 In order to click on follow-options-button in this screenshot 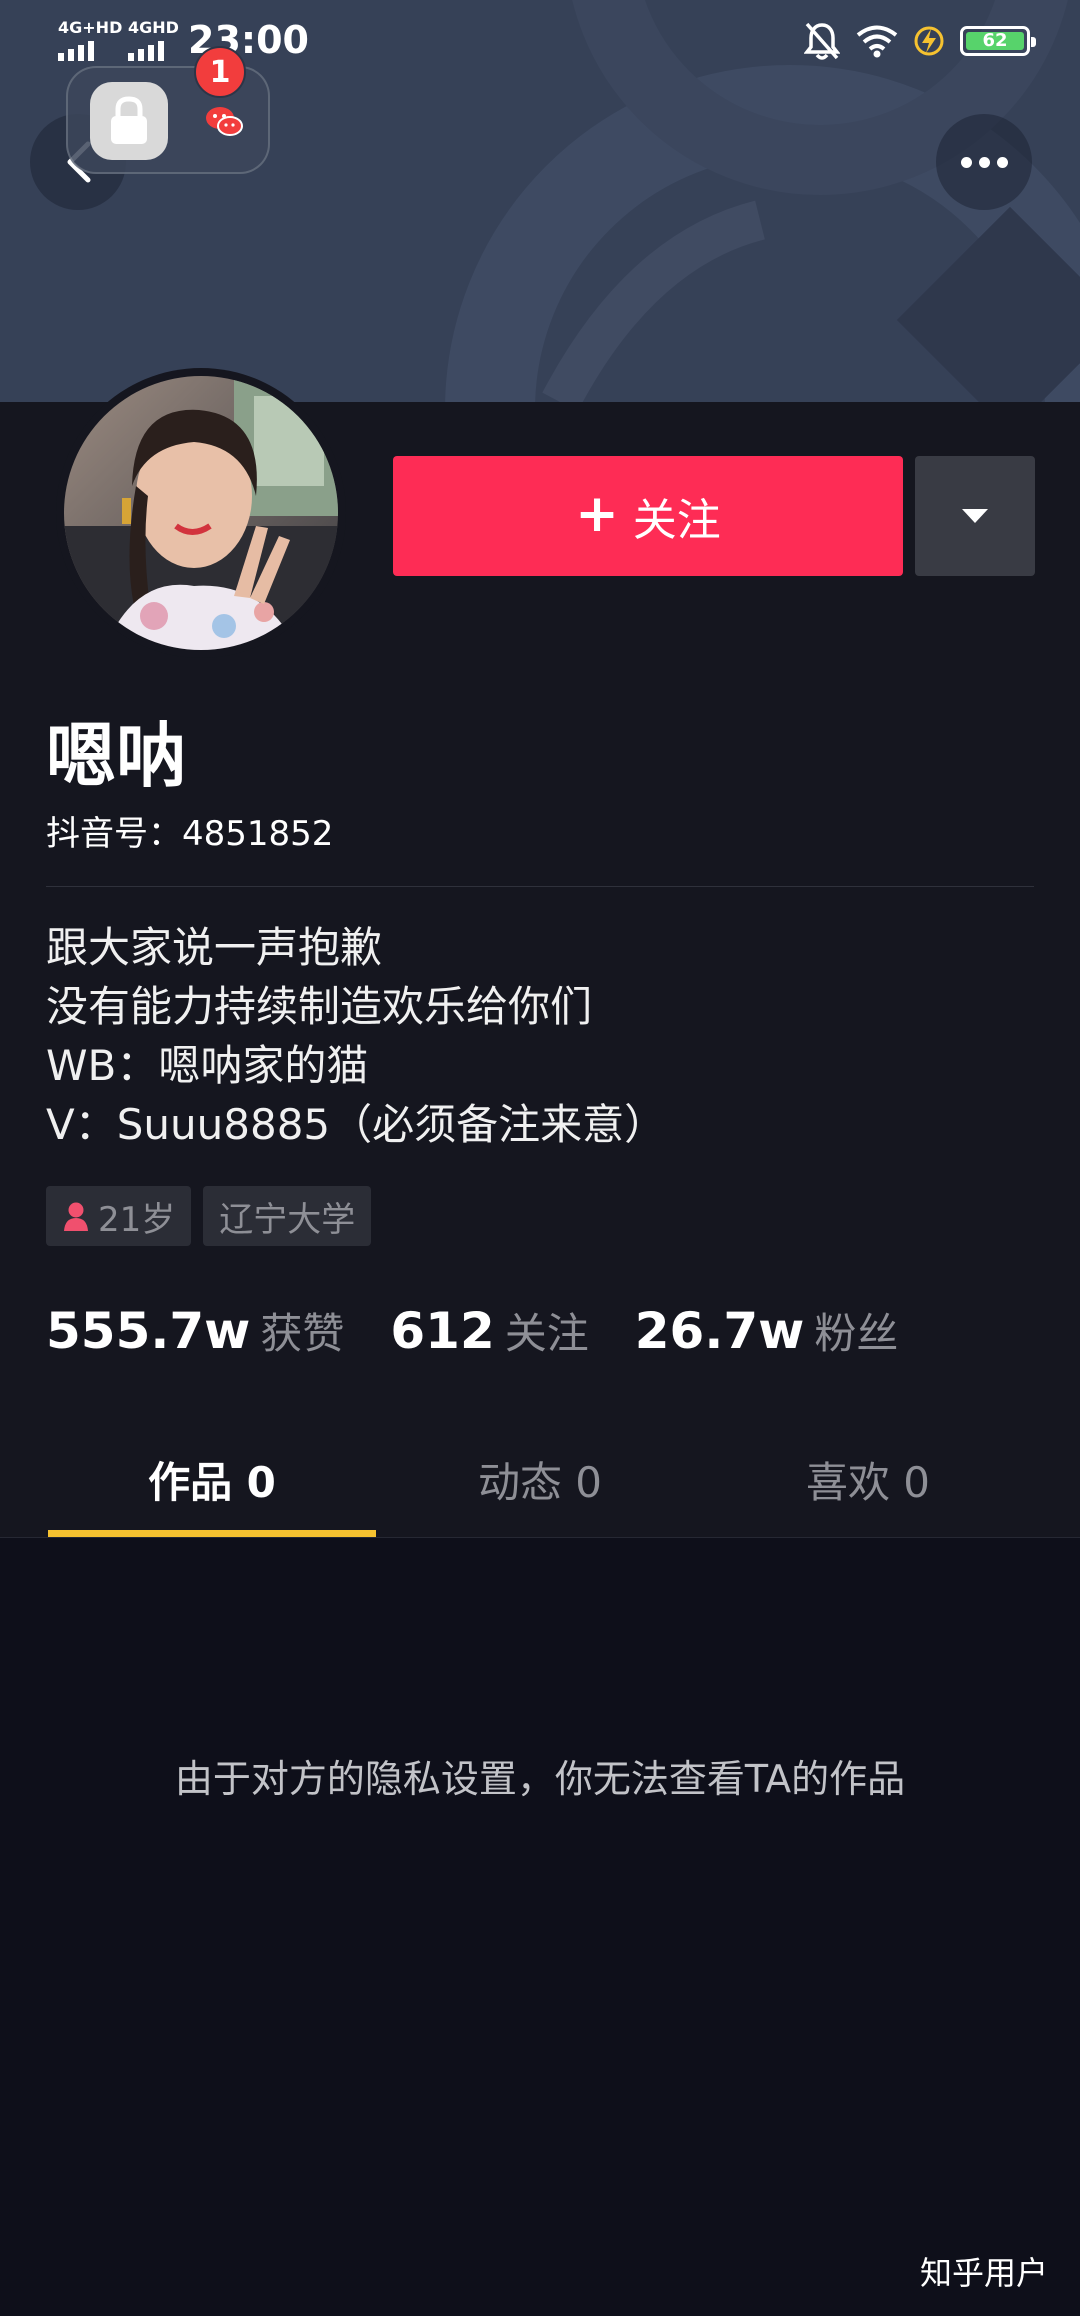, I will do `click(975, 516)`.